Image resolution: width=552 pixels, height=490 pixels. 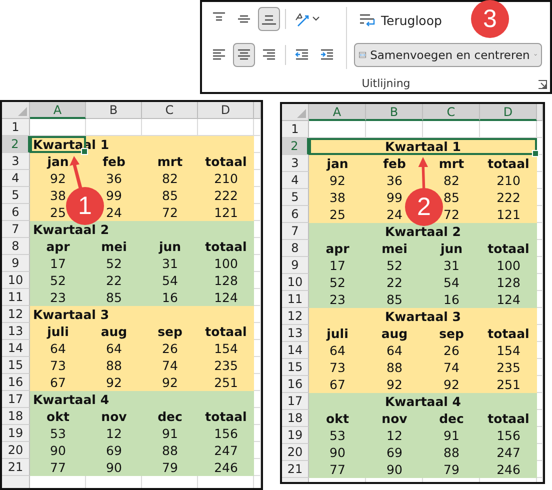 What do you see at coordinates (337, 197) in the screenshot?
I see `table-cell: 38` at bounding box center [337, 197].